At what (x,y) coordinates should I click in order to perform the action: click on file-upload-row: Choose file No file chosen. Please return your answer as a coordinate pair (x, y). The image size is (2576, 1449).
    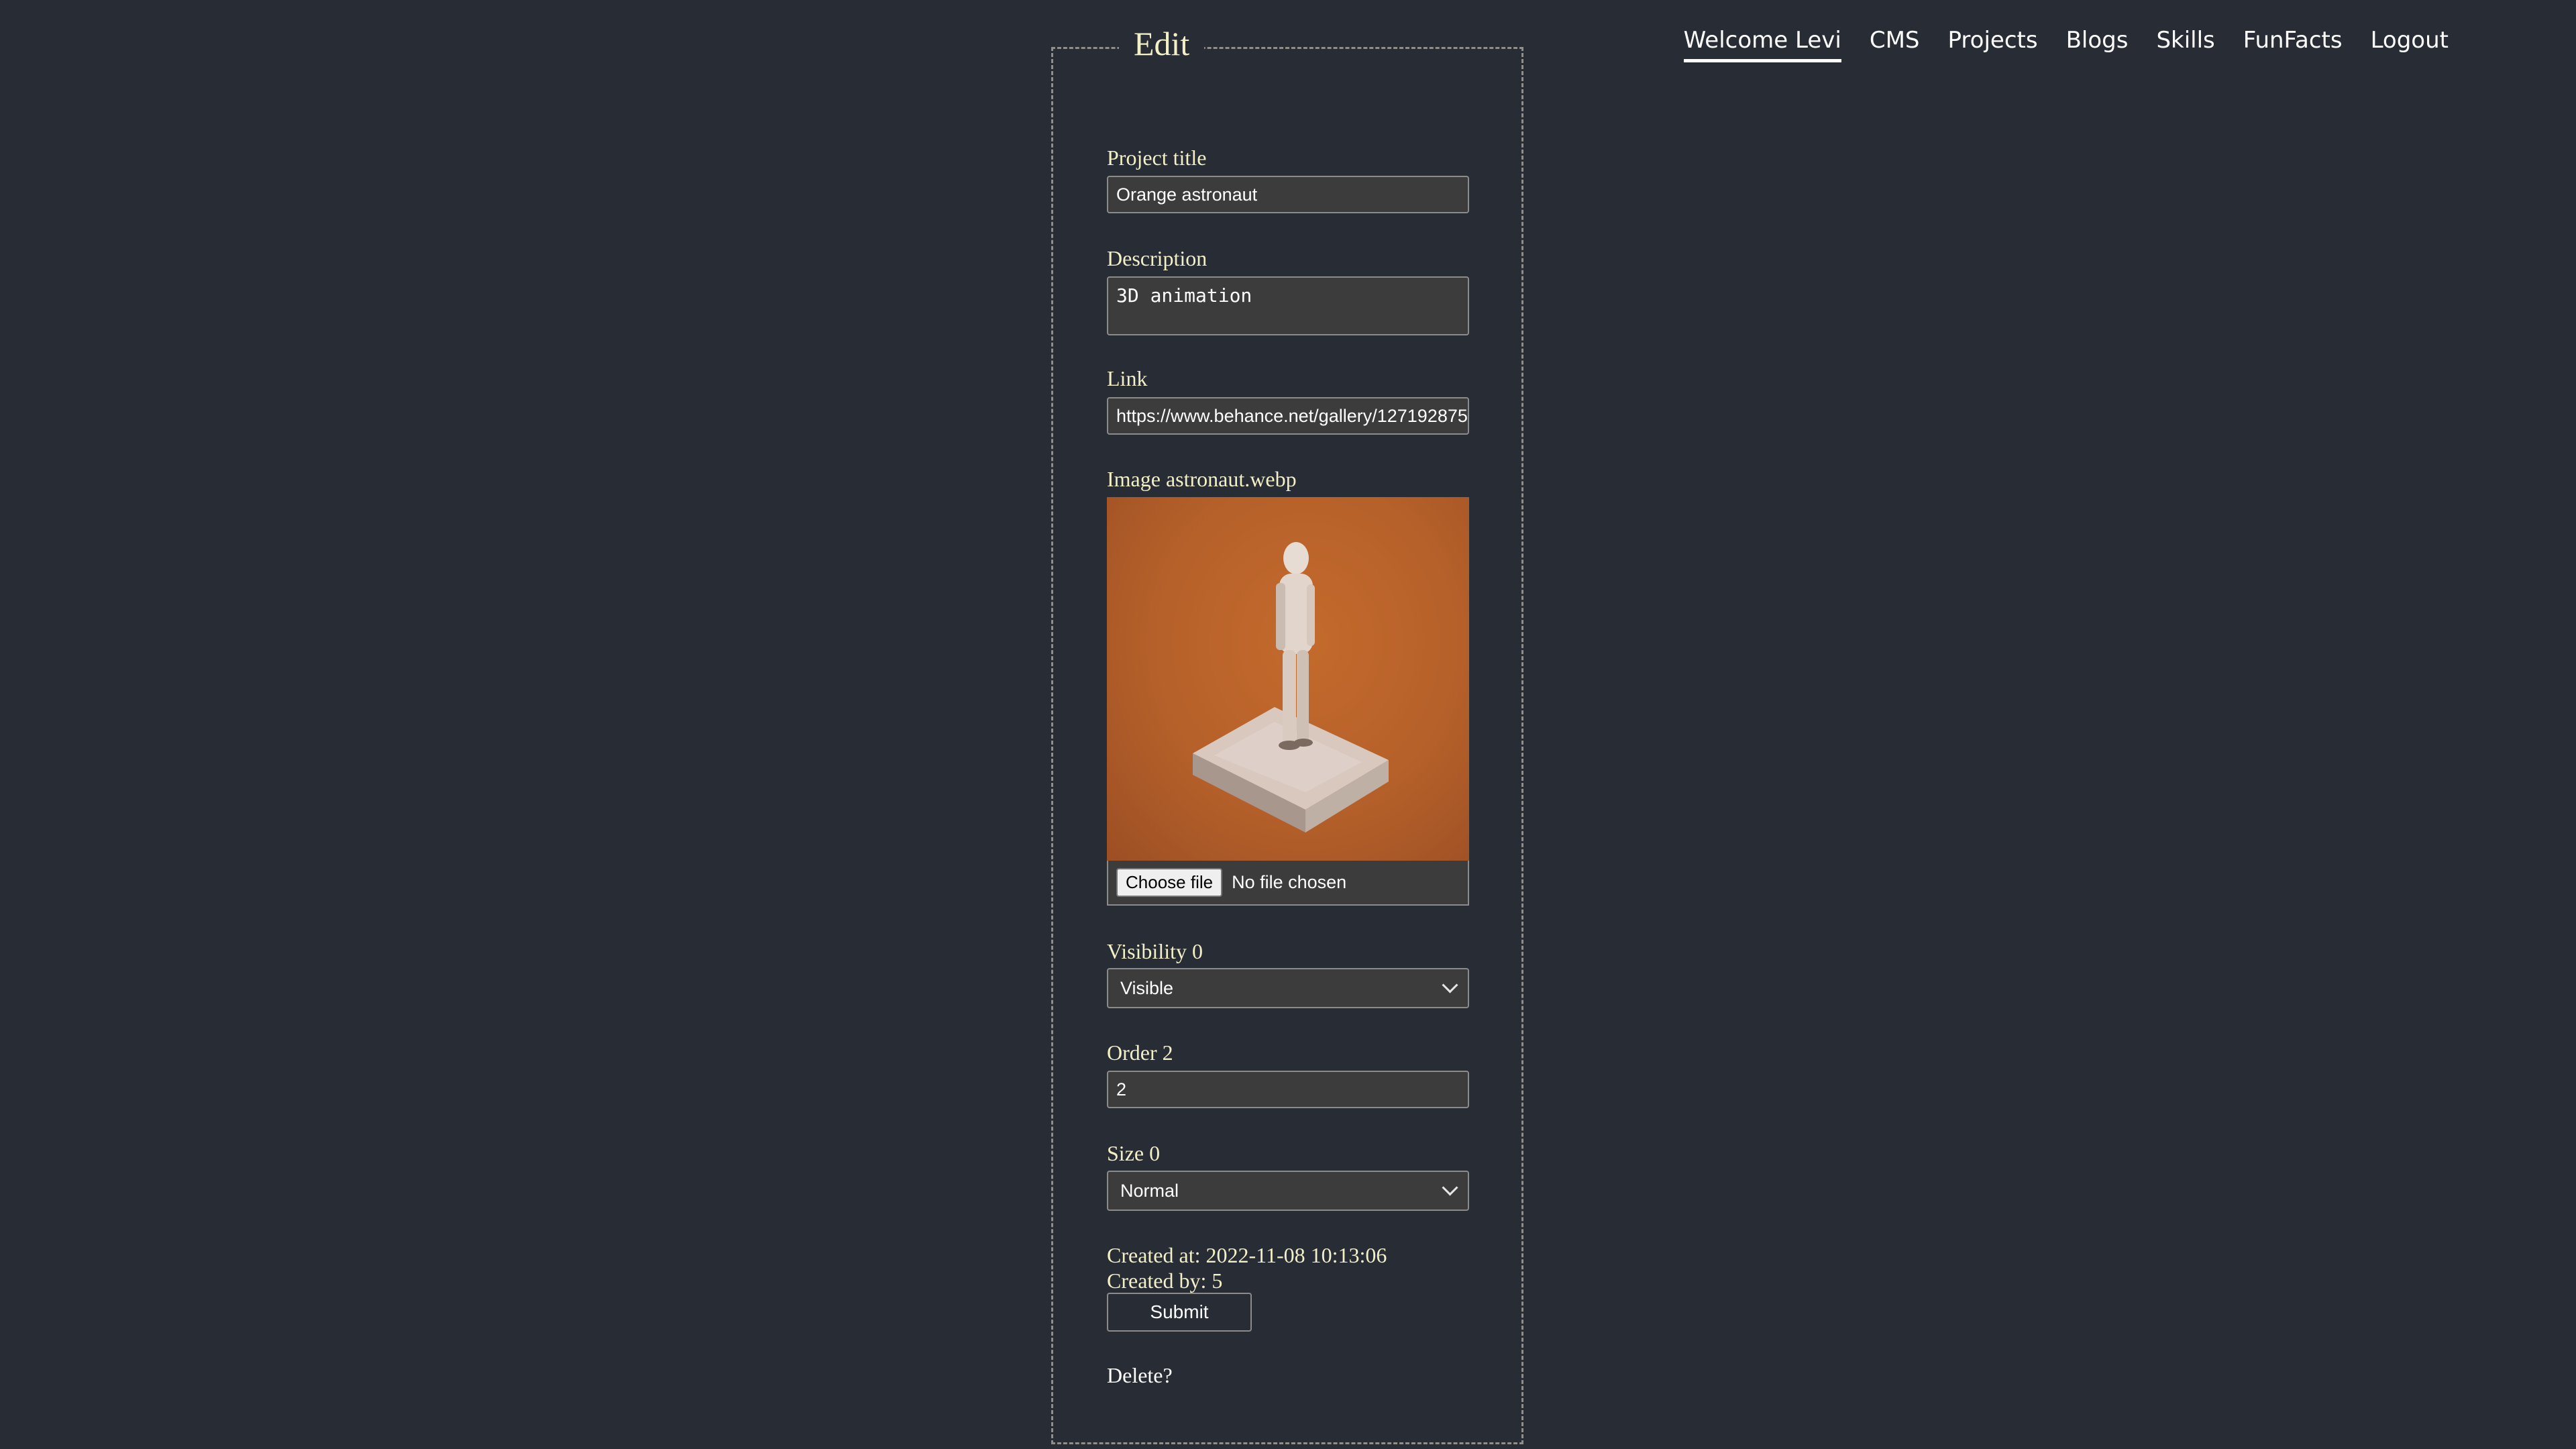
    Looking at the image, I should click on (1288, 883).